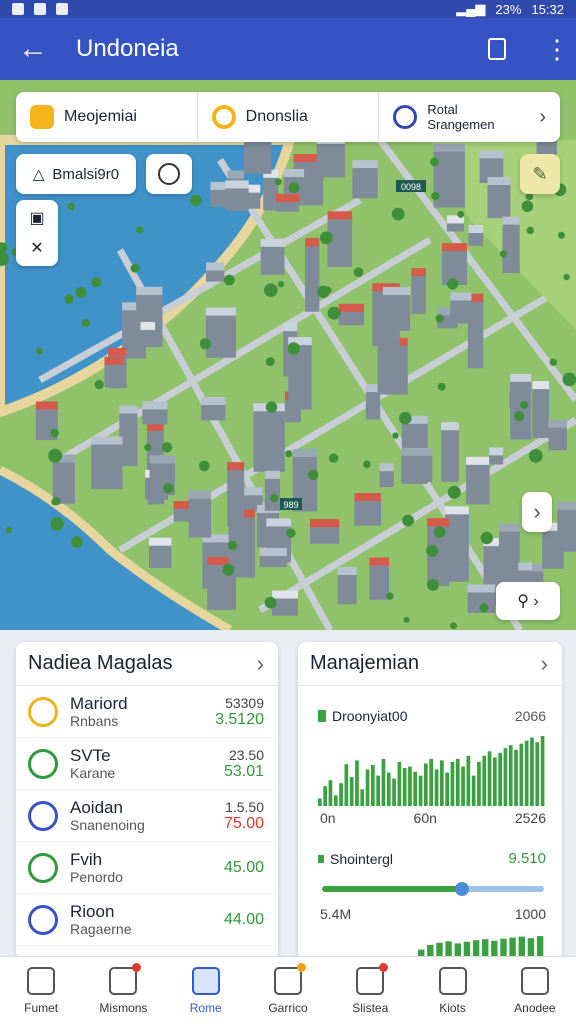 This screenshot has width=576, height=1024. I want to click on nav-item: Slistea, so click(370, 990).